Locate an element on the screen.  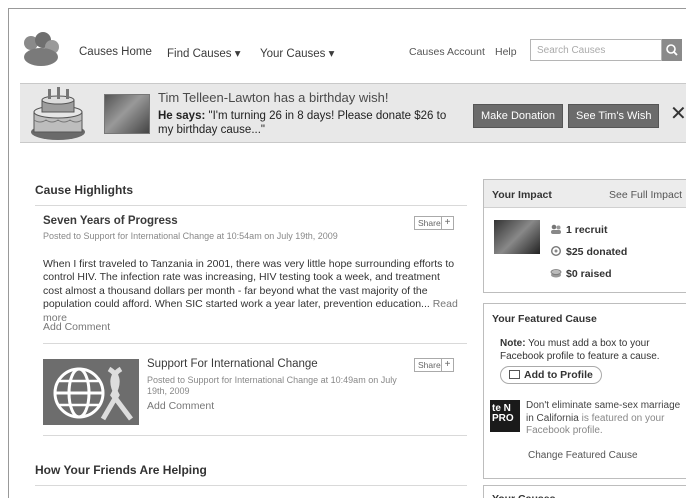
impact-raised: $0 raised is located at coordinates (581, 274).